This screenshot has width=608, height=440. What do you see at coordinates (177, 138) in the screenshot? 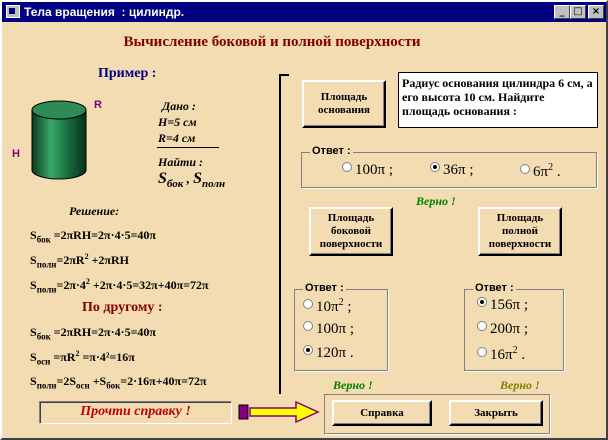
I see `given-r: R=4 см` at bounding box center [177, 138].